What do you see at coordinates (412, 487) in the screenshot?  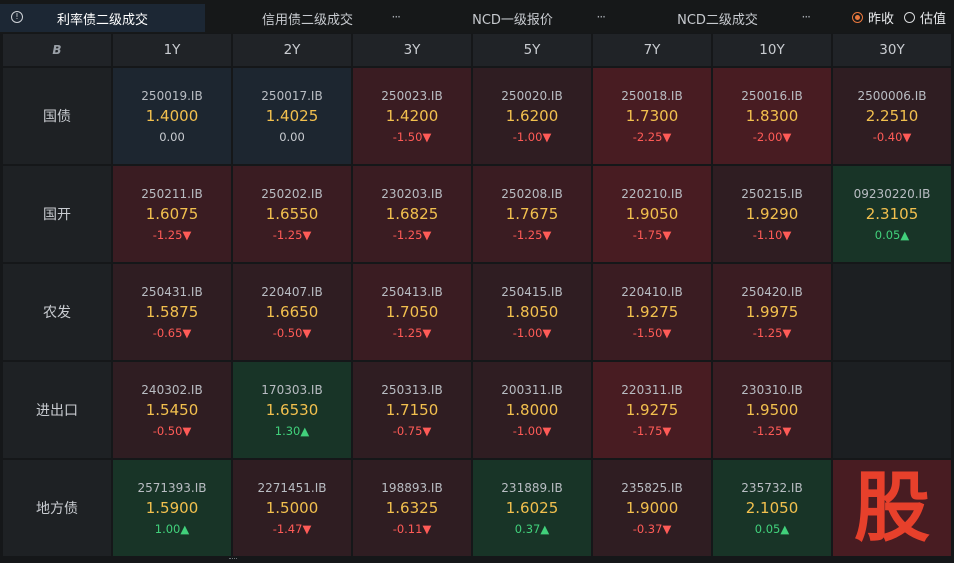 I see `bond-code: 198893.IB` at bounding box center [412, 487].